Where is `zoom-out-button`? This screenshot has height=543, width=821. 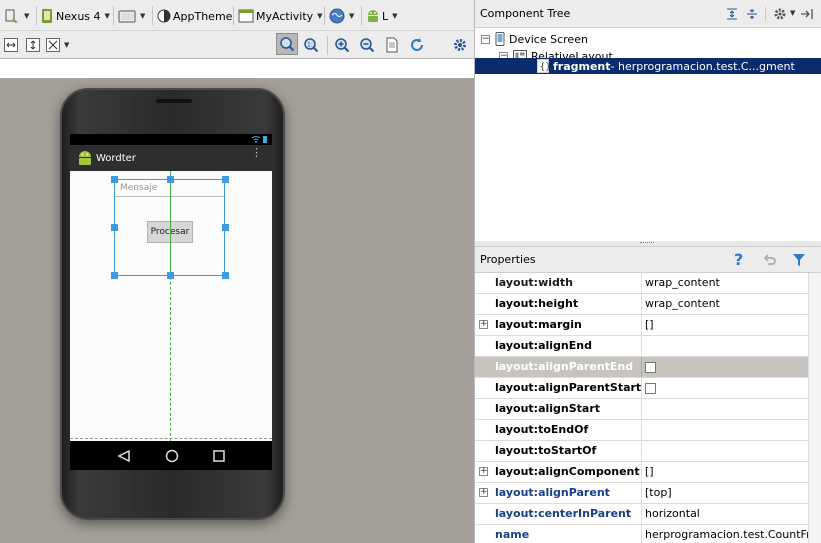
zoom-out-button is located at coordinates (367, 45).